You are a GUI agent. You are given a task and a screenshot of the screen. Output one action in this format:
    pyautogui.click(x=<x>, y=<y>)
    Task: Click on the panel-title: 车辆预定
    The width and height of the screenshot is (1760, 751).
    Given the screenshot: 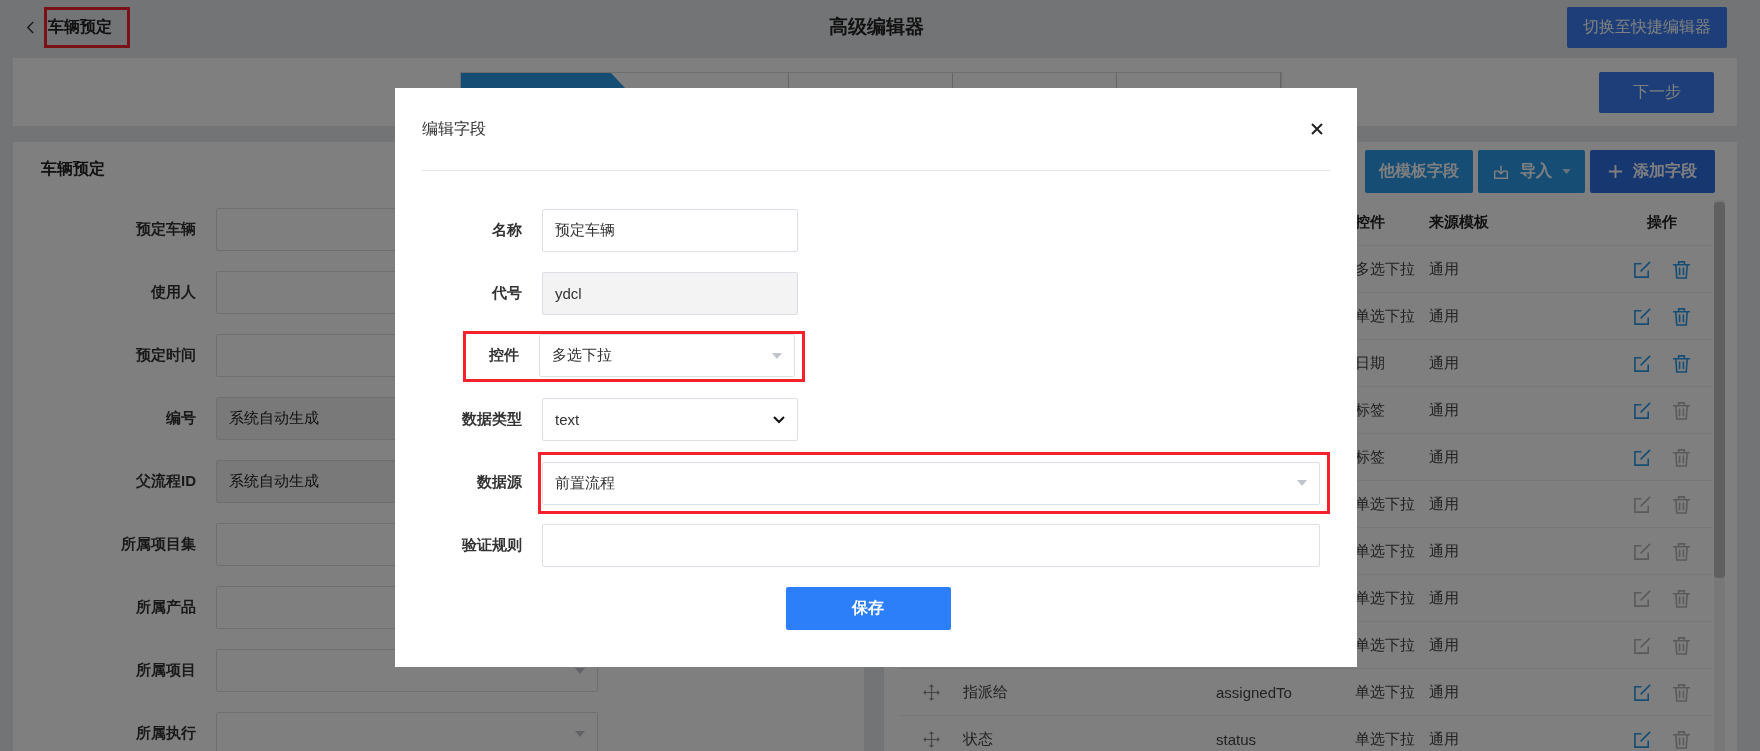 What is the action you would take?
    pyautogui.click(x=73, y=169)
    